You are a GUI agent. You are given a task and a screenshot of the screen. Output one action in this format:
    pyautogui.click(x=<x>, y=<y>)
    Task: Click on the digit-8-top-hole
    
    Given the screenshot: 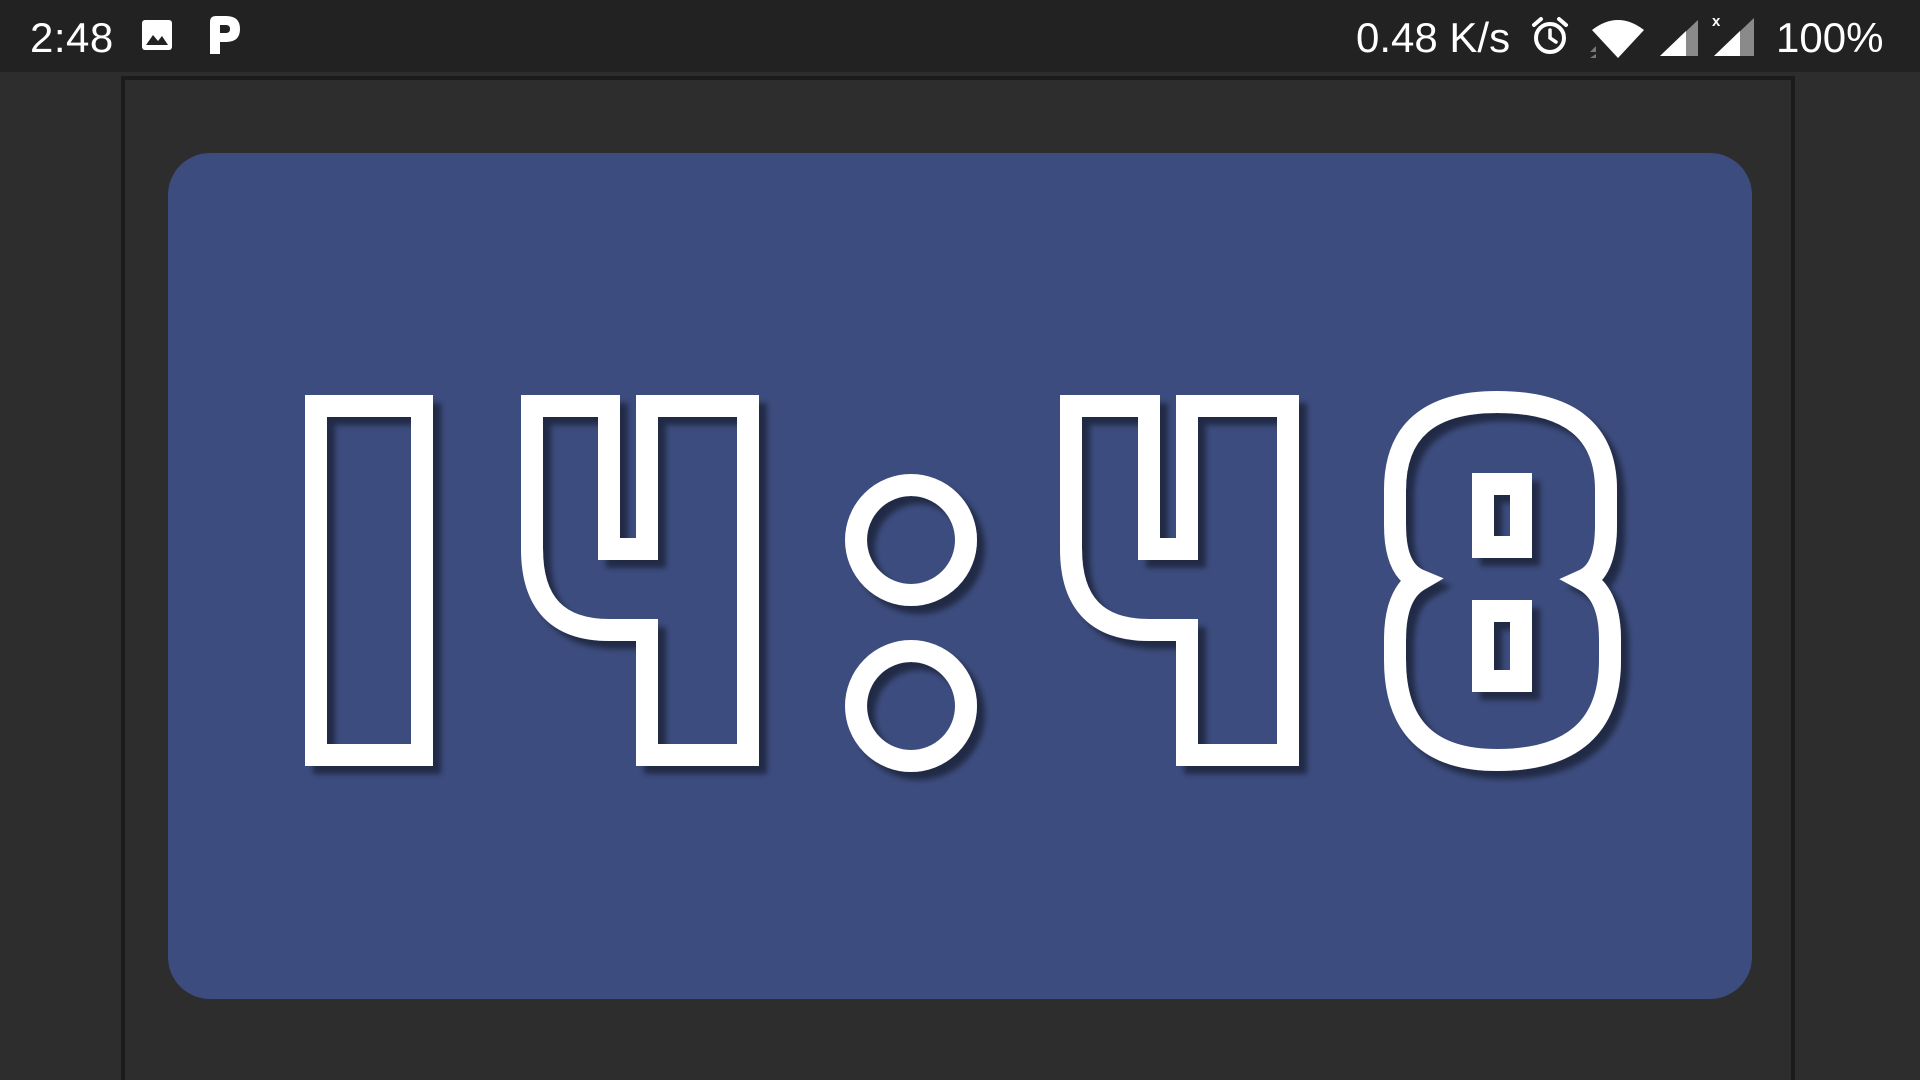 What is the action you would take?
    pyautogui.click(x=1502, y=515)
    